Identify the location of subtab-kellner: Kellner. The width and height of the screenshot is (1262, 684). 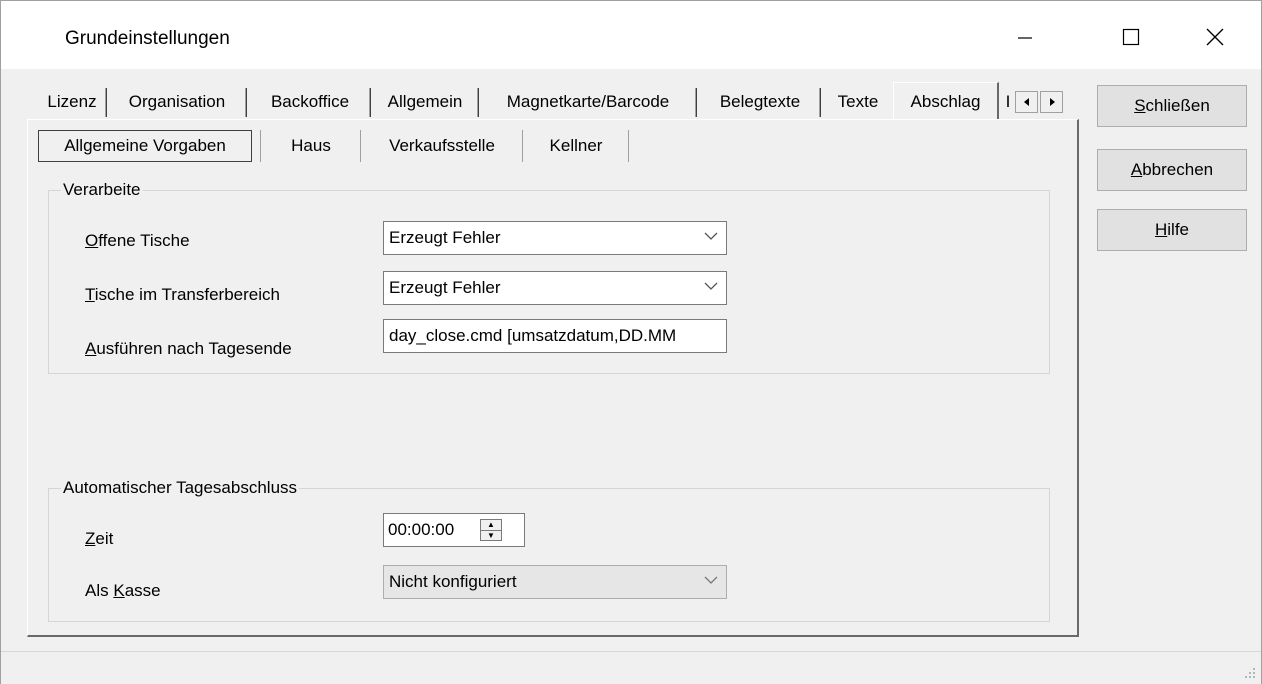
(576, 146).